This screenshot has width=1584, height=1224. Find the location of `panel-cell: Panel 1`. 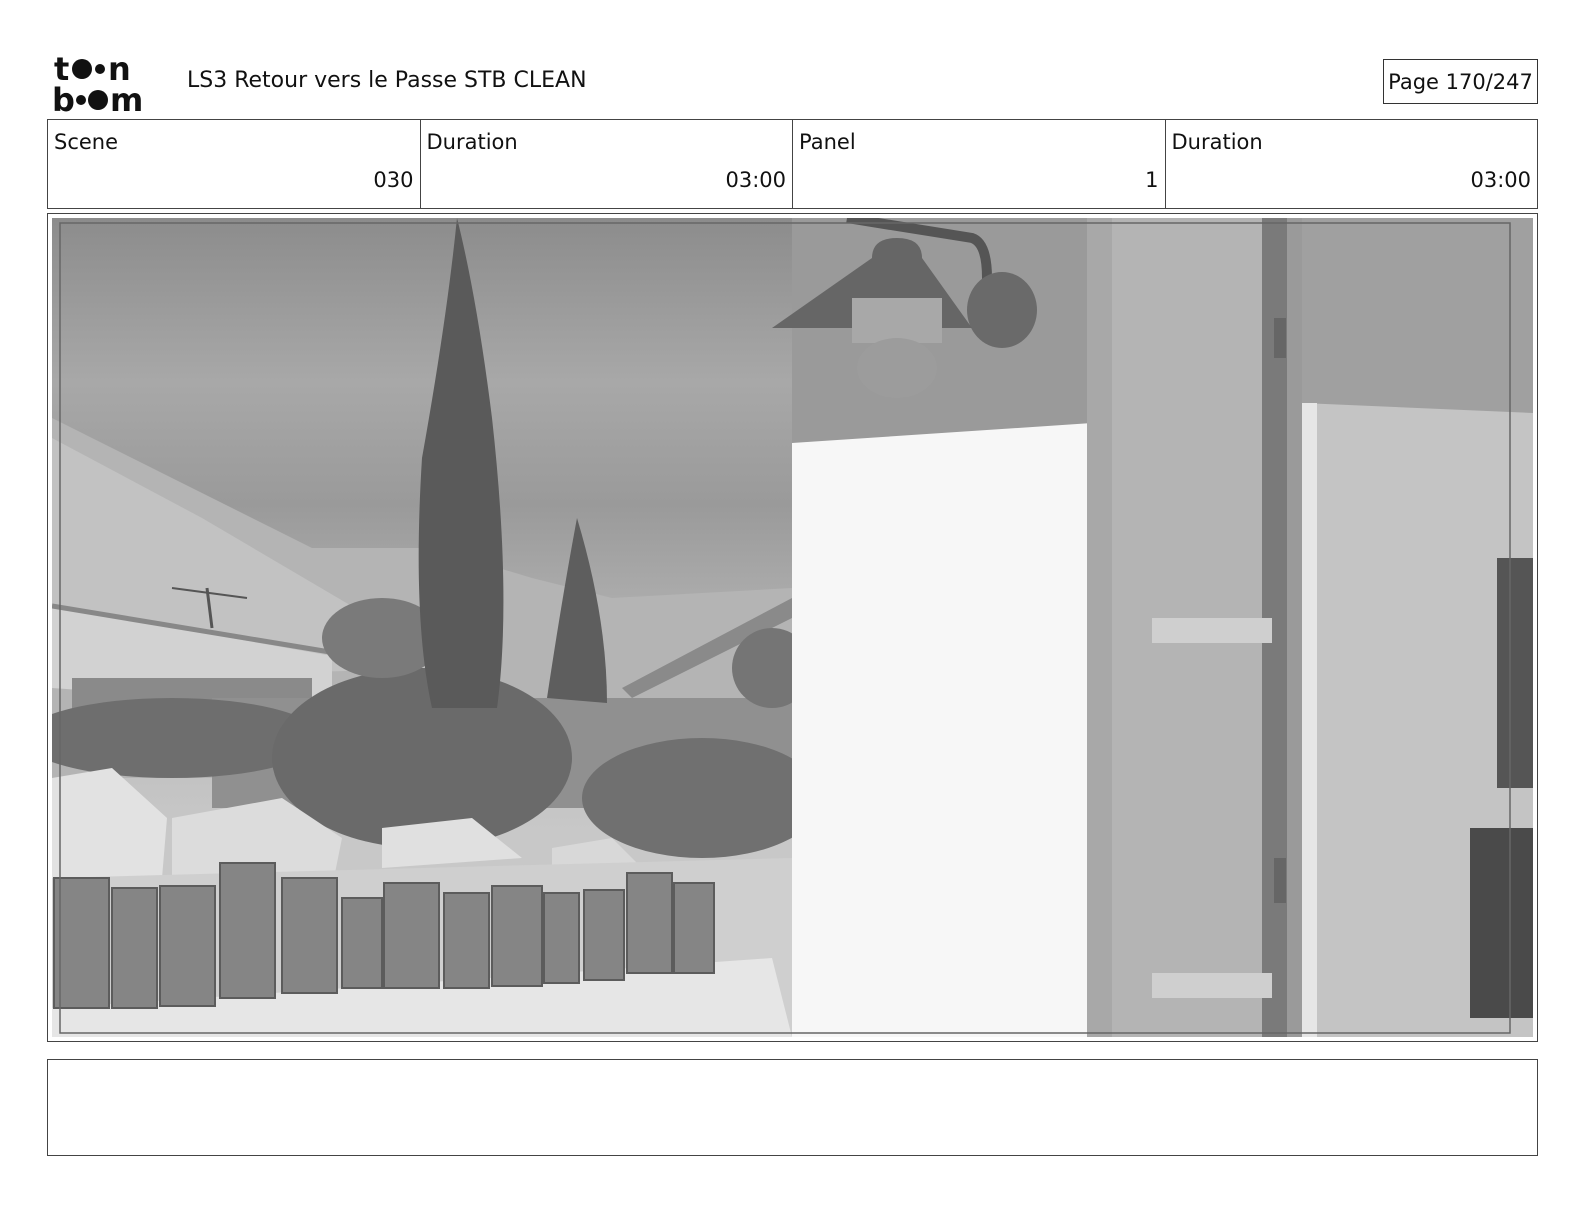

panel-cell: Panel 1 is located at coordinates (979, 164).